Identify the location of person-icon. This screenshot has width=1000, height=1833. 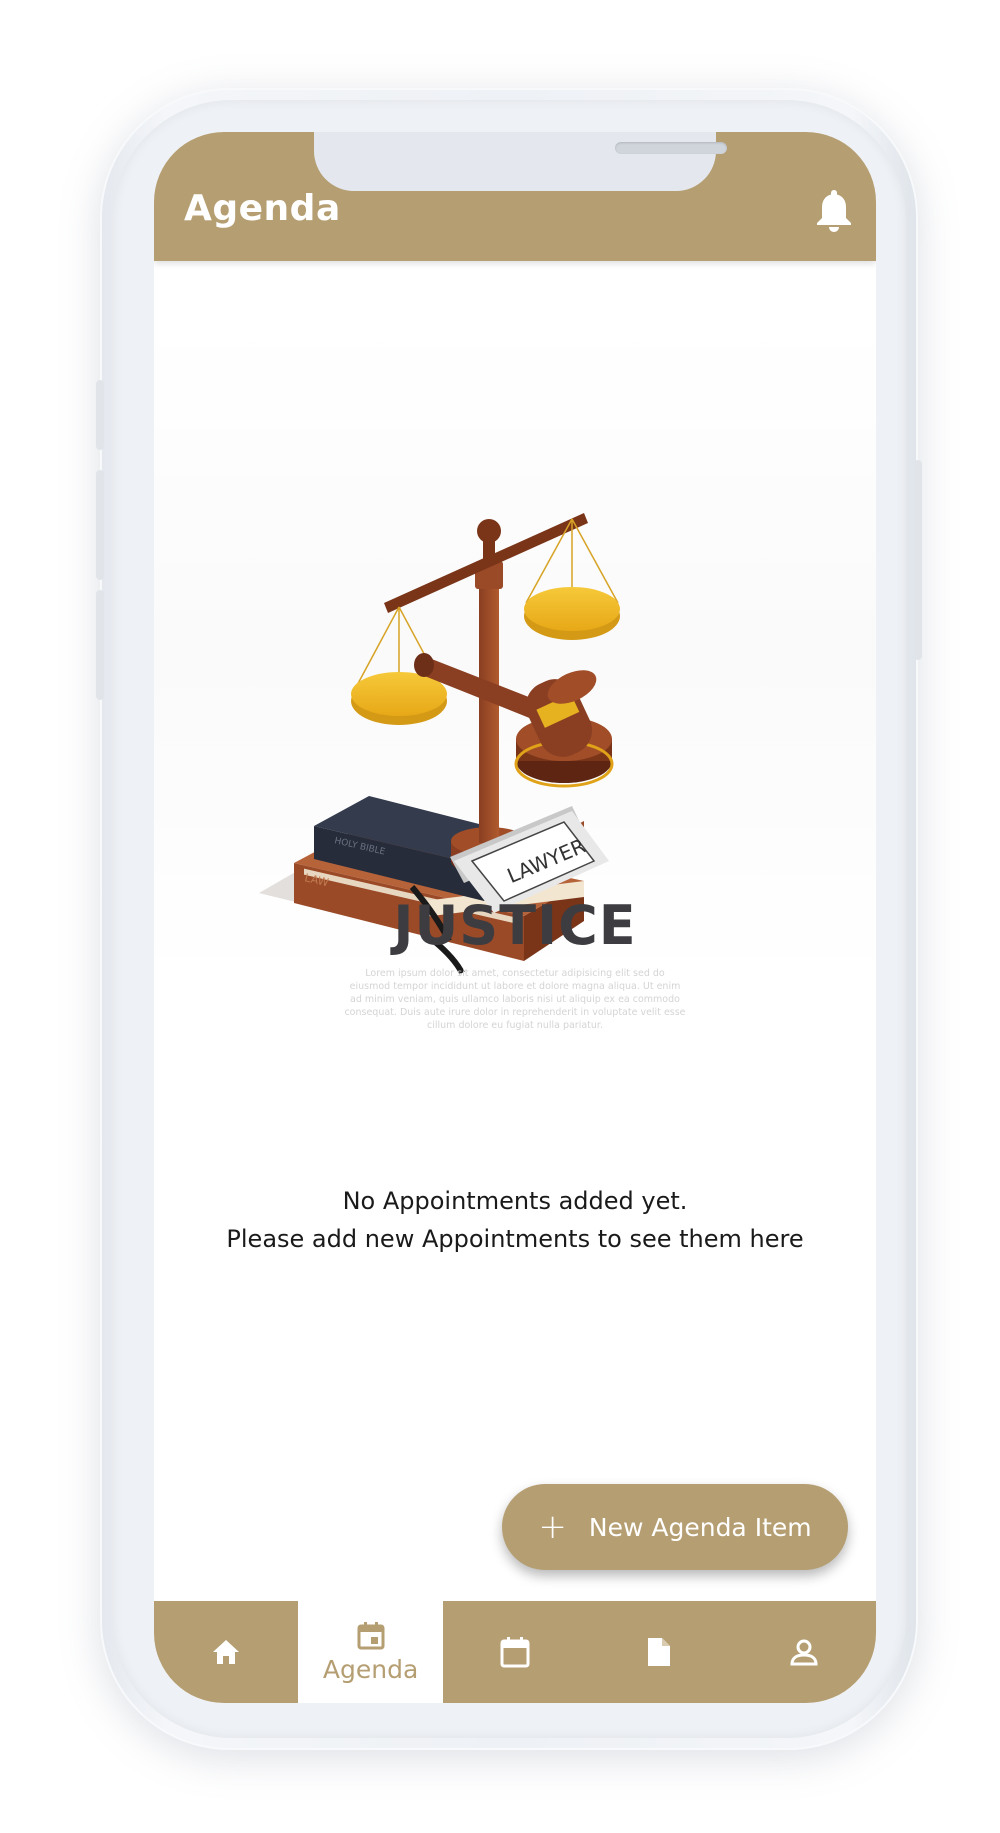
(804, 1652).